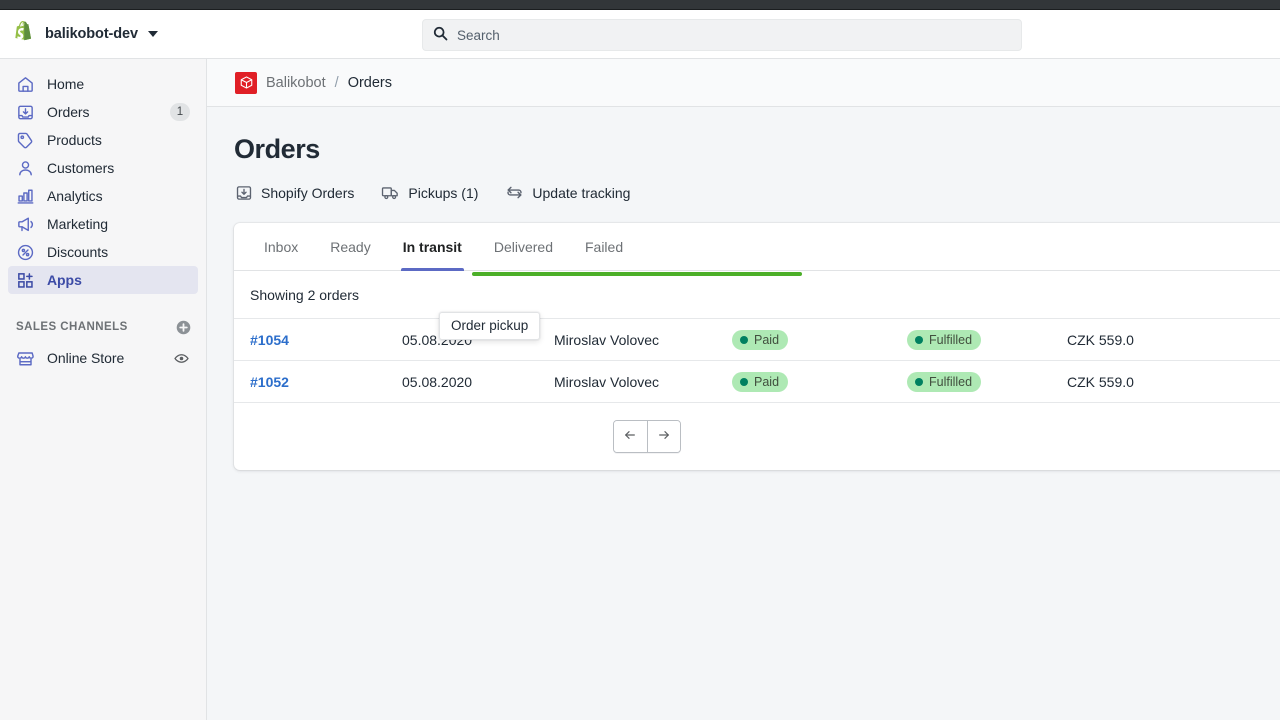 The width and height of the screenshot is (1280, 720). Describe the element at coordinates (944, 381) in the screenshot. I see `status-badge: Fulfilled` at that location.